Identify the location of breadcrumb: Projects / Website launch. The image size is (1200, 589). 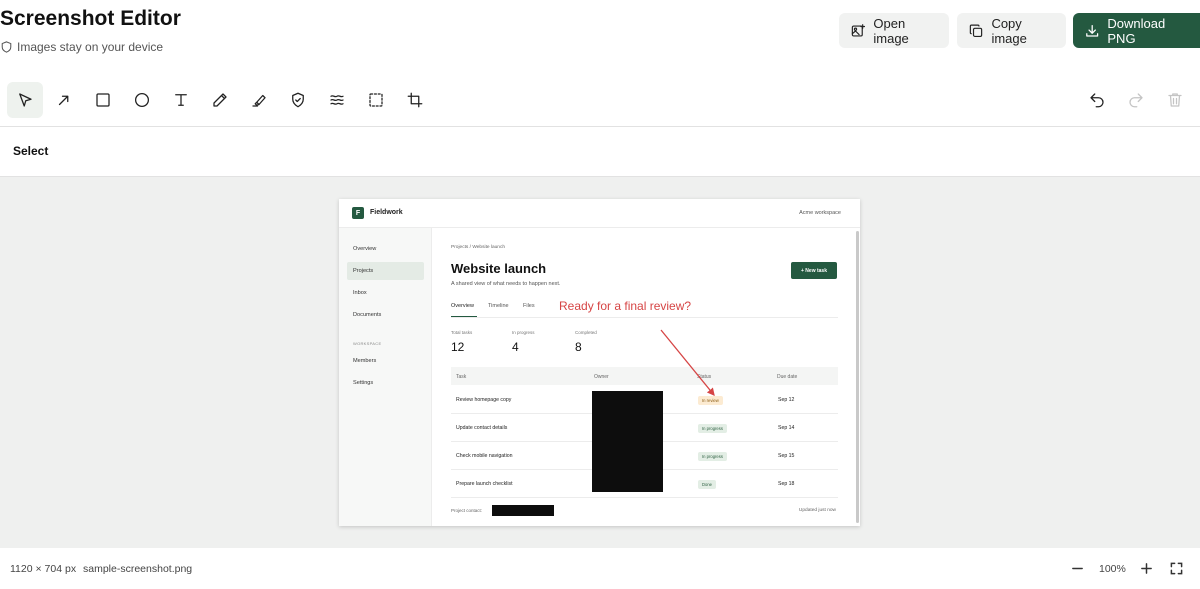
(478, 247).